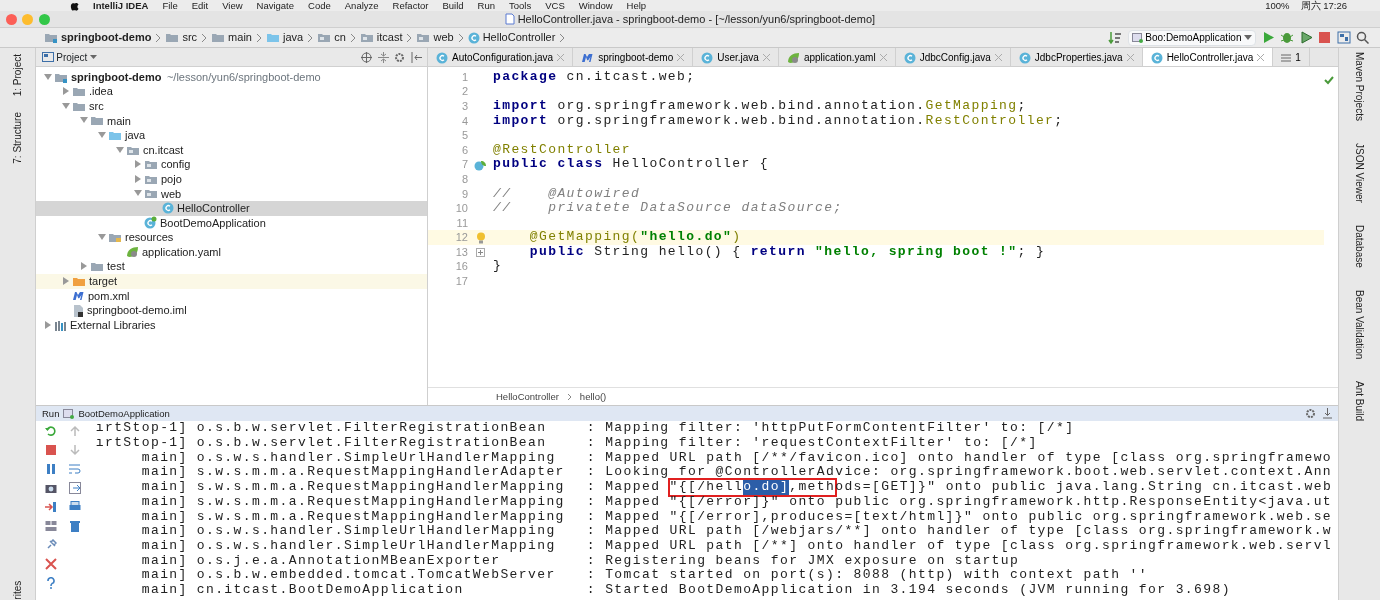  What do you see at coordinates (231, 267) in the screenshot?
I see `tree-item: test` at bounding box center [231, 267].